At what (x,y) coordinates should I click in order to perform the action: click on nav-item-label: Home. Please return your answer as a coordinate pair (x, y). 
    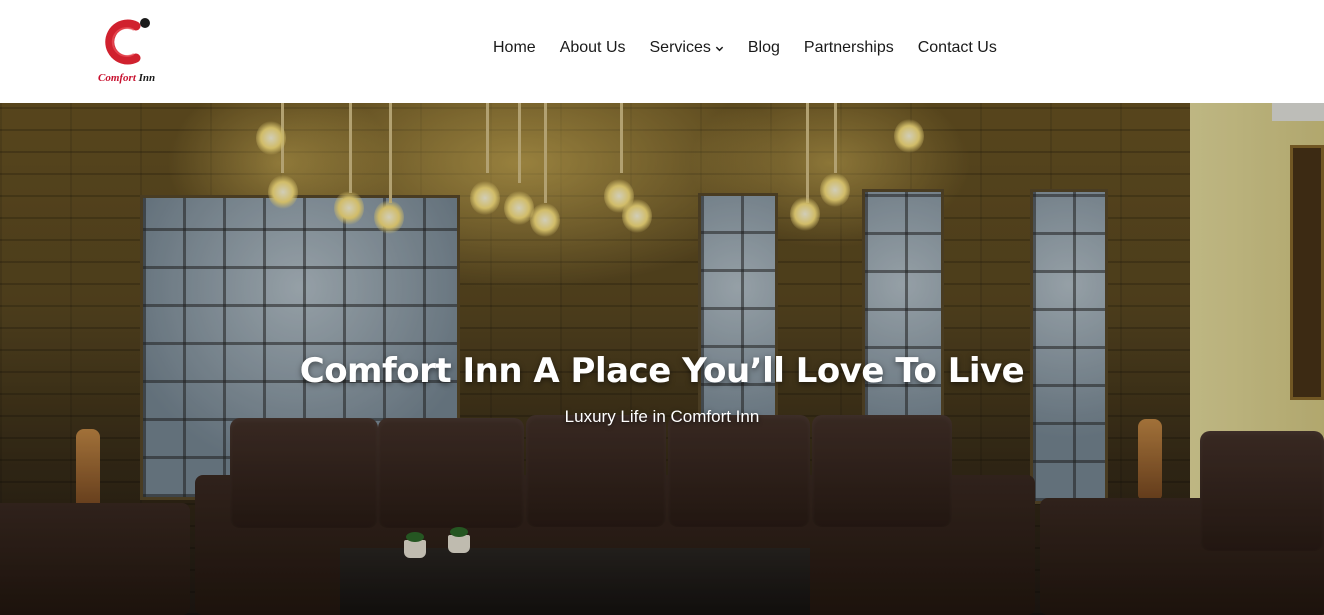
    Looking at the image, I should click on (514, 47).